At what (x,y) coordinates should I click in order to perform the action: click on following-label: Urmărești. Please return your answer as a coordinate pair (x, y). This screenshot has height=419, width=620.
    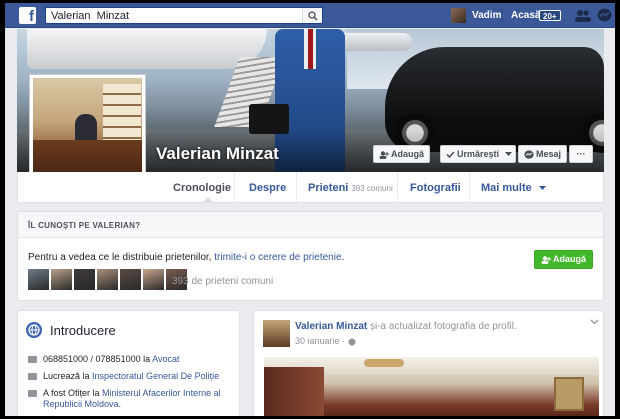
    Looking at the image, I should click on (478, 154).